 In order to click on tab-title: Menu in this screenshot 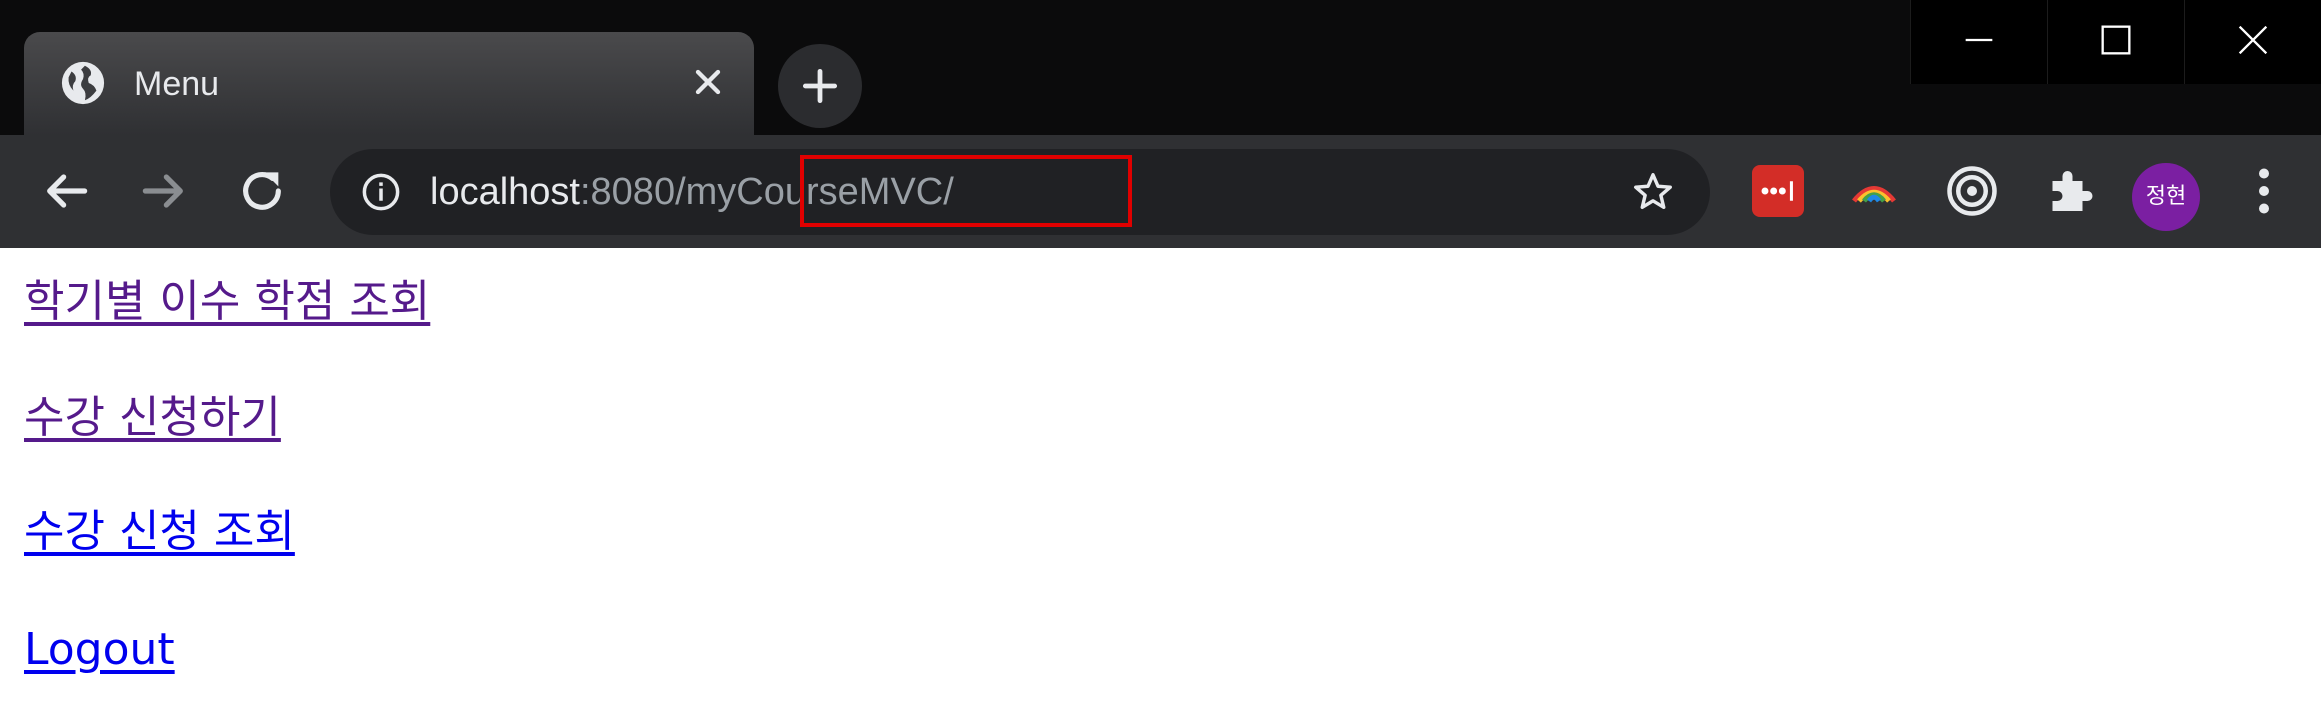, I will do `click(177, 84)`.